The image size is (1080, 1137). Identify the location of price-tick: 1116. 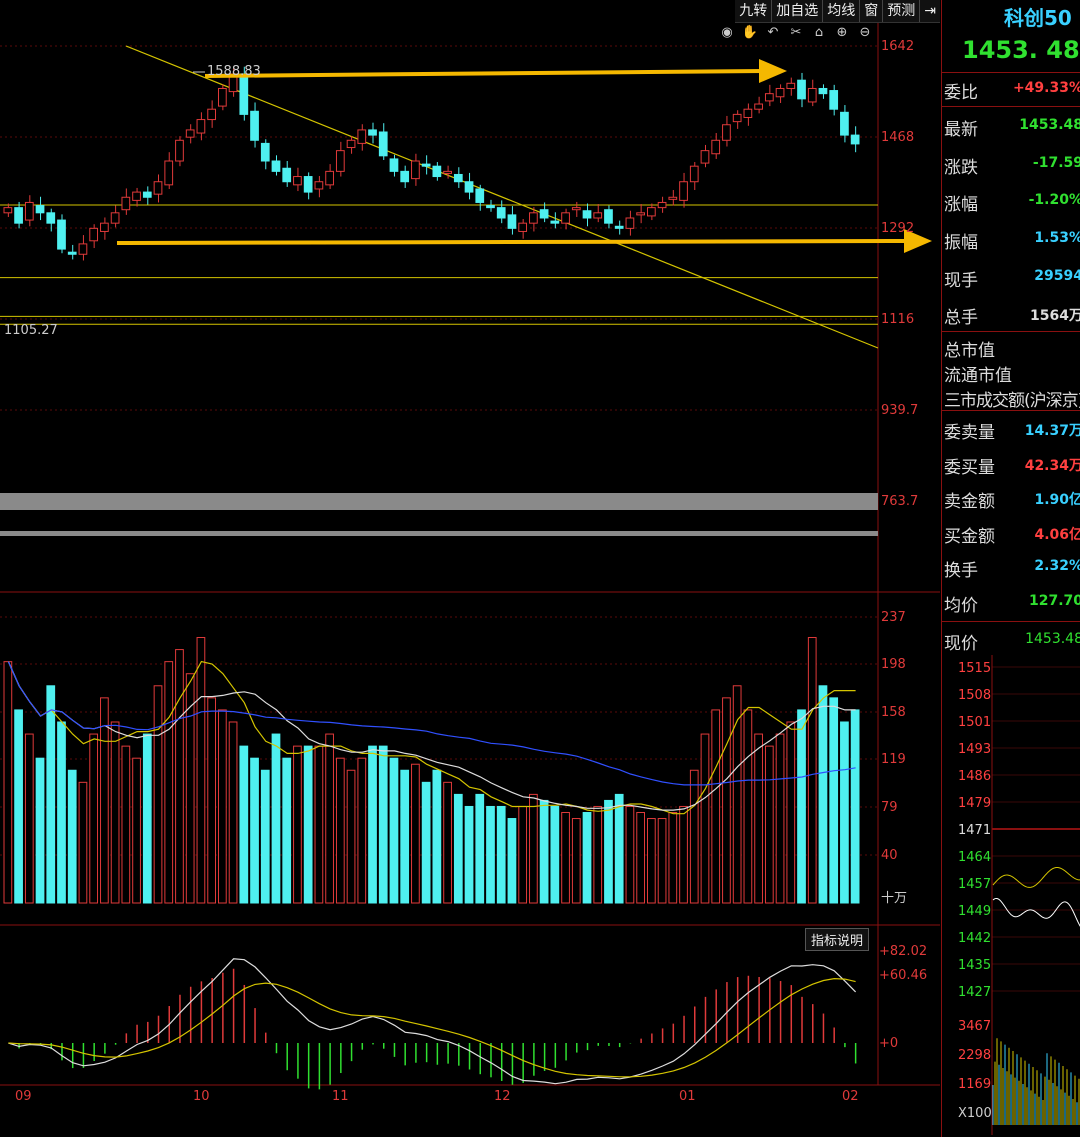
(898, 319).